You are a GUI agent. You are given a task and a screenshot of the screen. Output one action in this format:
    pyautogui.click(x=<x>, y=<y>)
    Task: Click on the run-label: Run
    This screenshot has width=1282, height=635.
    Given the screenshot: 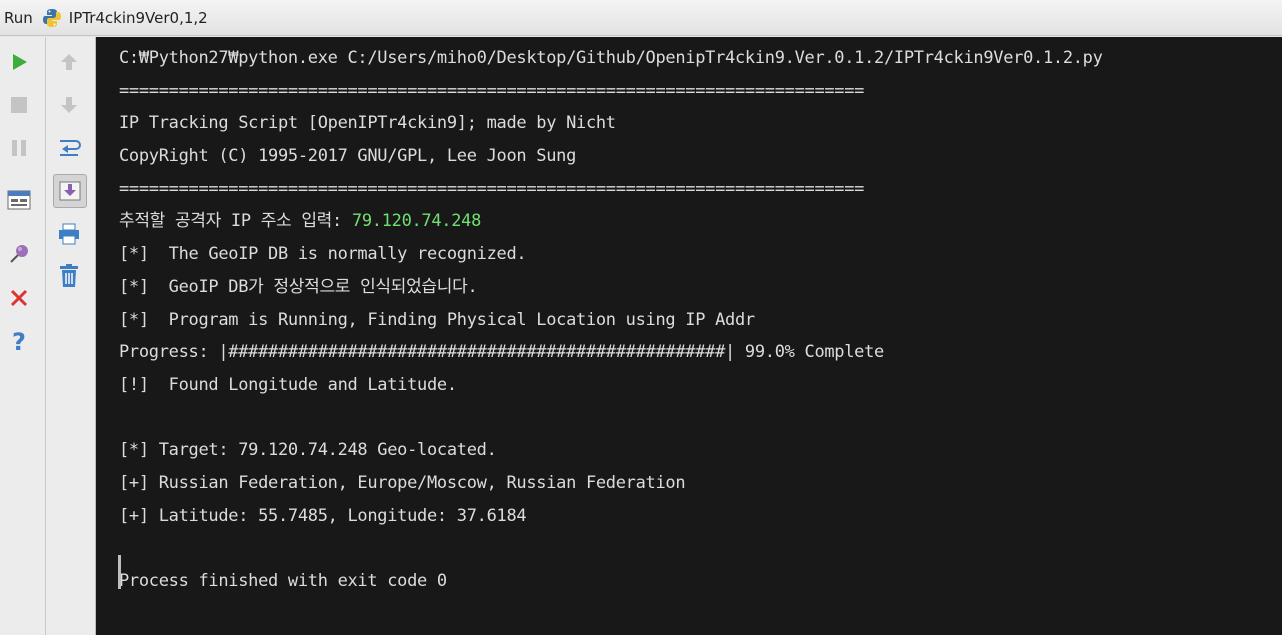 What is the action you would take?
    pyautogui.click(x=18, y=17)
    